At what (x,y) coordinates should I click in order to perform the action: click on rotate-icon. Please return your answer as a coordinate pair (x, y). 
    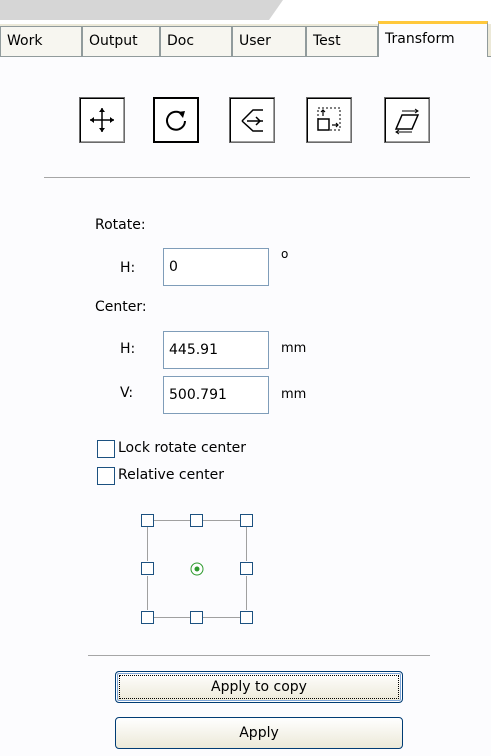
    Looking at the image, I should click on (176, 120).